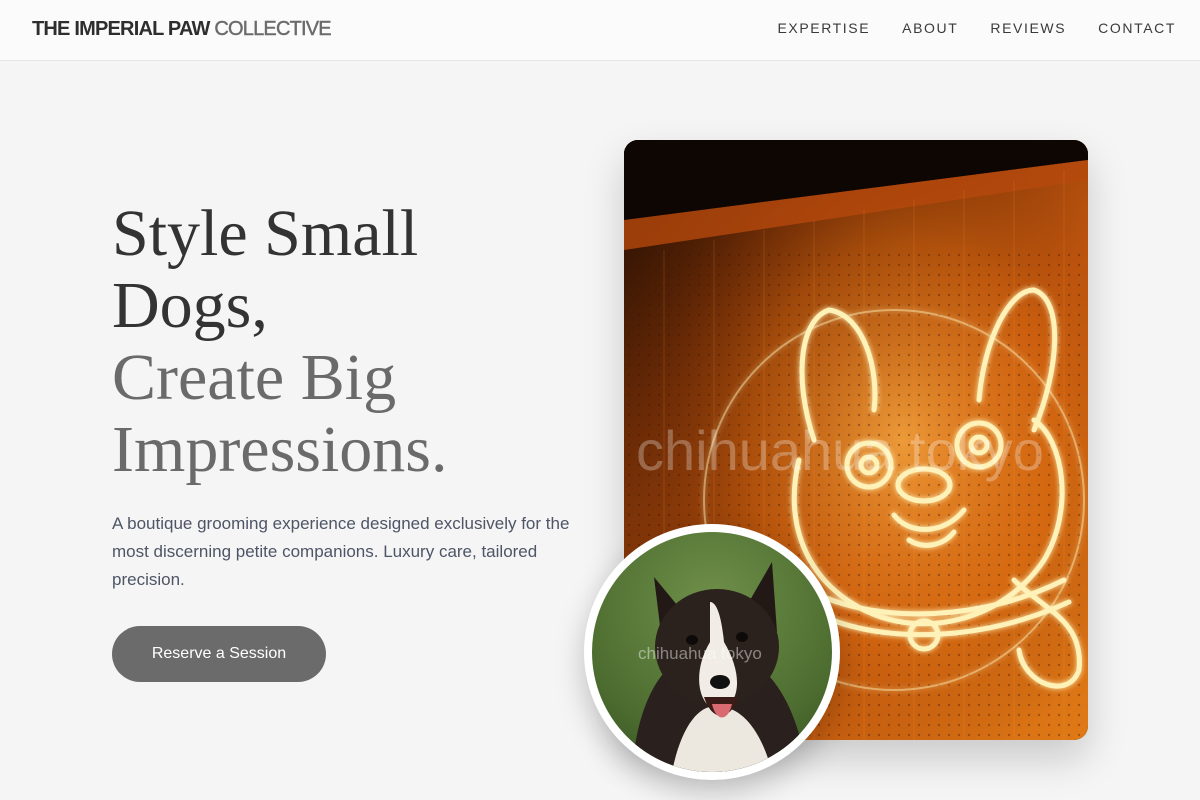 The height and width of the screenshot is (800, 1200). What do you see at coordinates (1028, 28) in the screenshot?
I see `nav-link-reviews: REVIEWS` at bounding box center [1028, 28].